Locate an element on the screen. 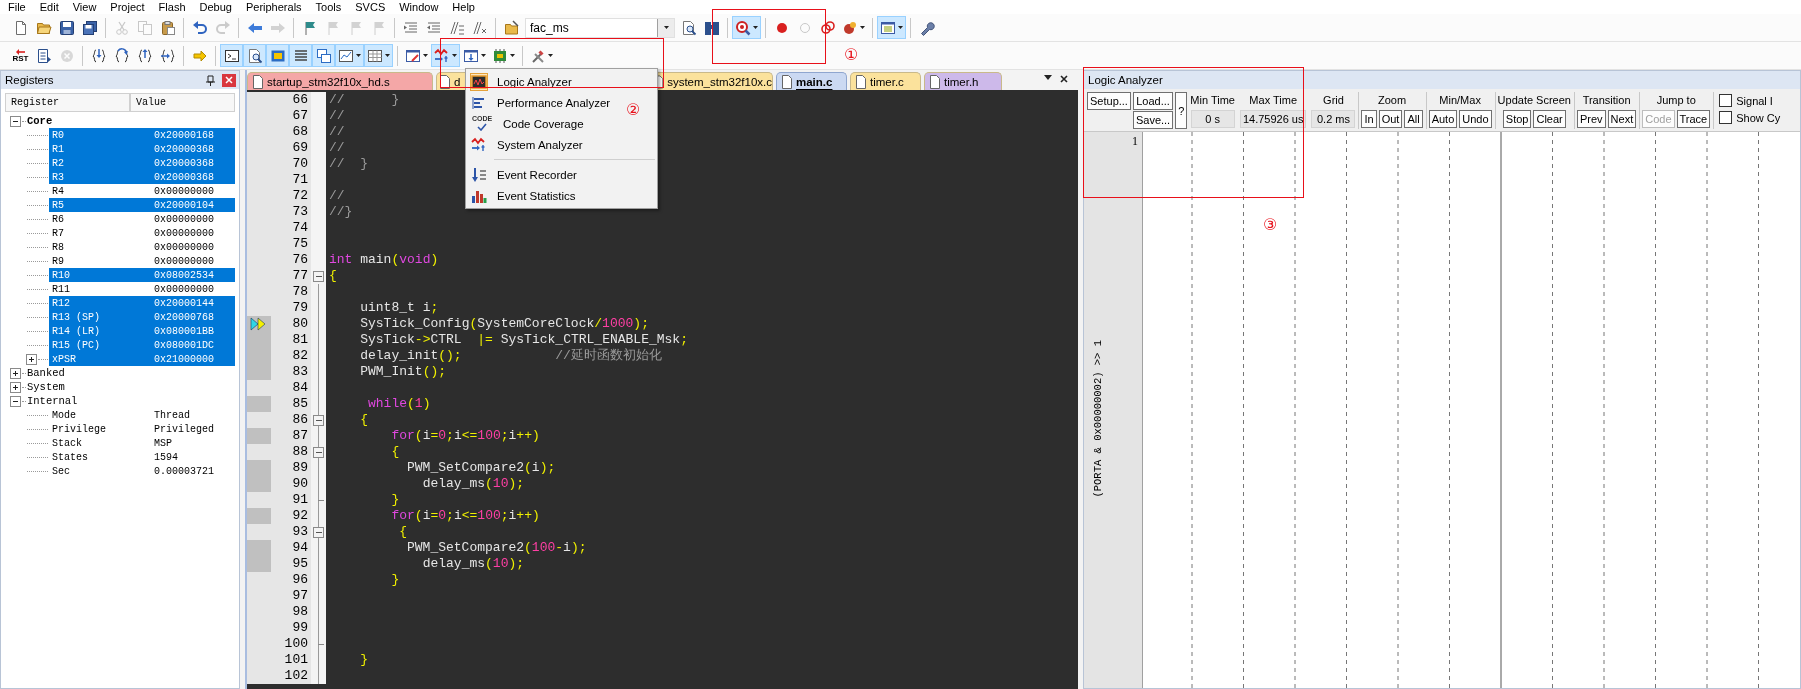 The height and width of the screenshot is (689, 1801). register-name: R12 is located at coordinates (61, 303).